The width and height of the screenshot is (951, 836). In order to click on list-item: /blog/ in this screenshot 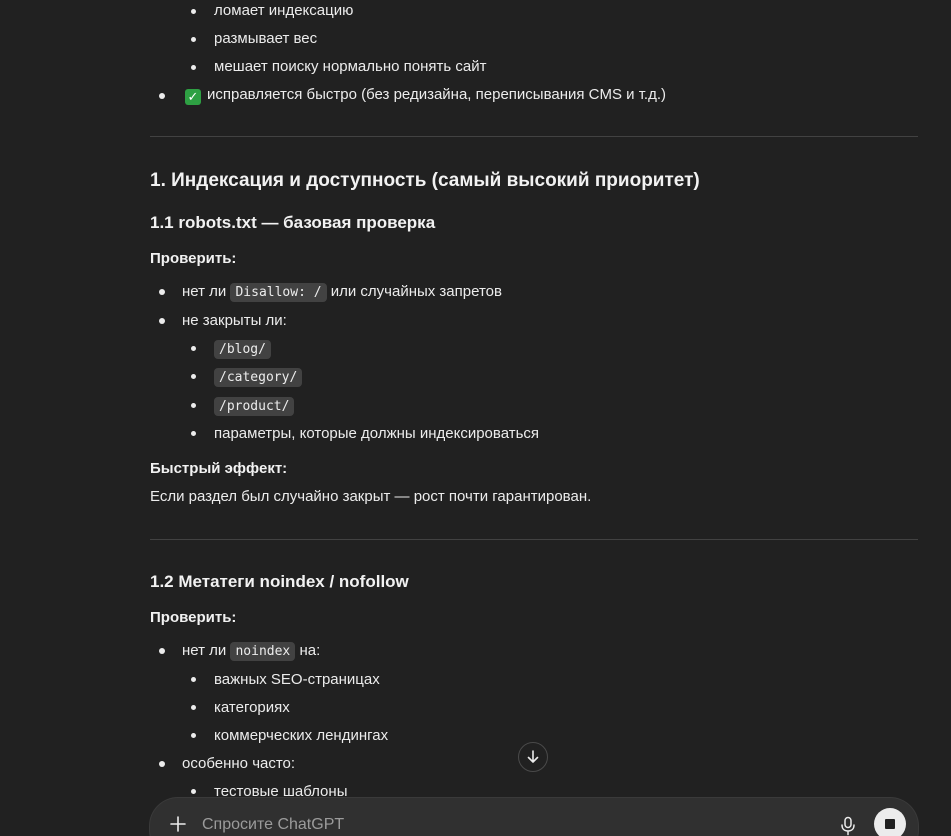, I will do `click(242, 349)`.